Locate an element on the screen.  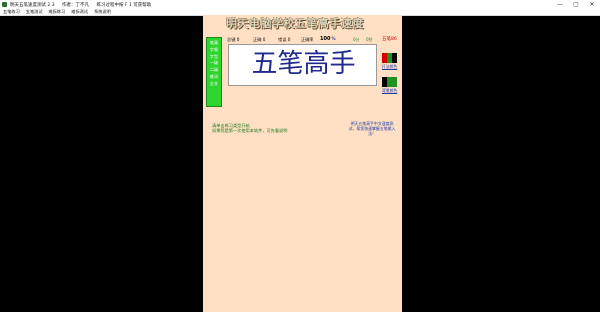
text-color-swatches is located at coordinates (389, 58).